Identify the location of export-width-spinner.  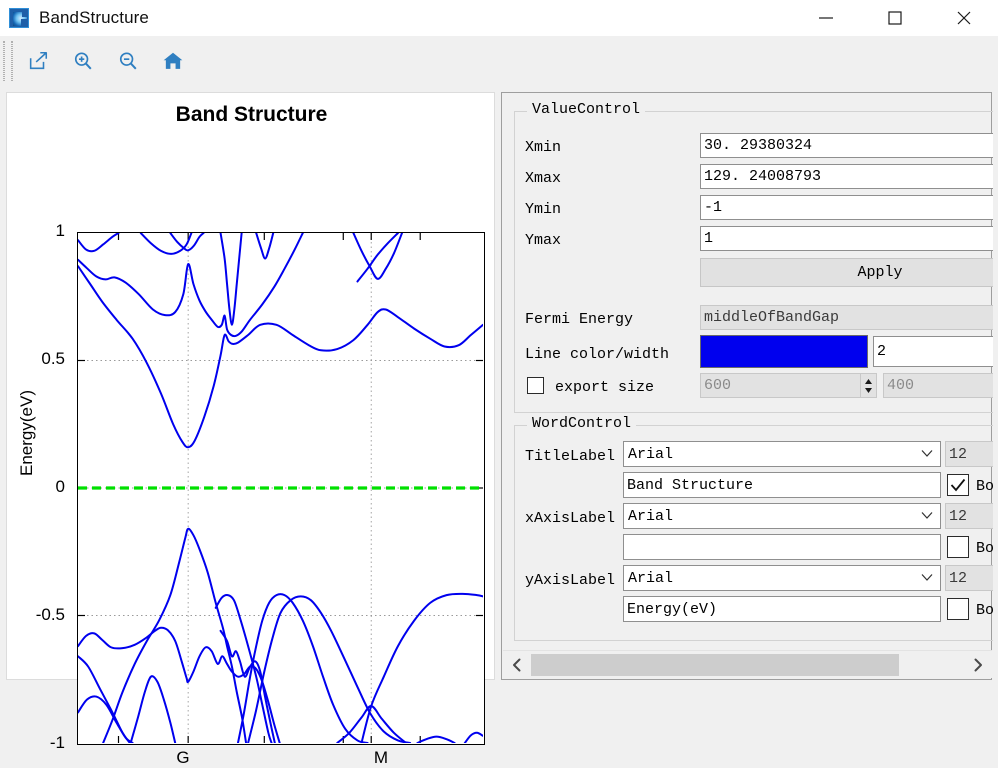
(868, 385).